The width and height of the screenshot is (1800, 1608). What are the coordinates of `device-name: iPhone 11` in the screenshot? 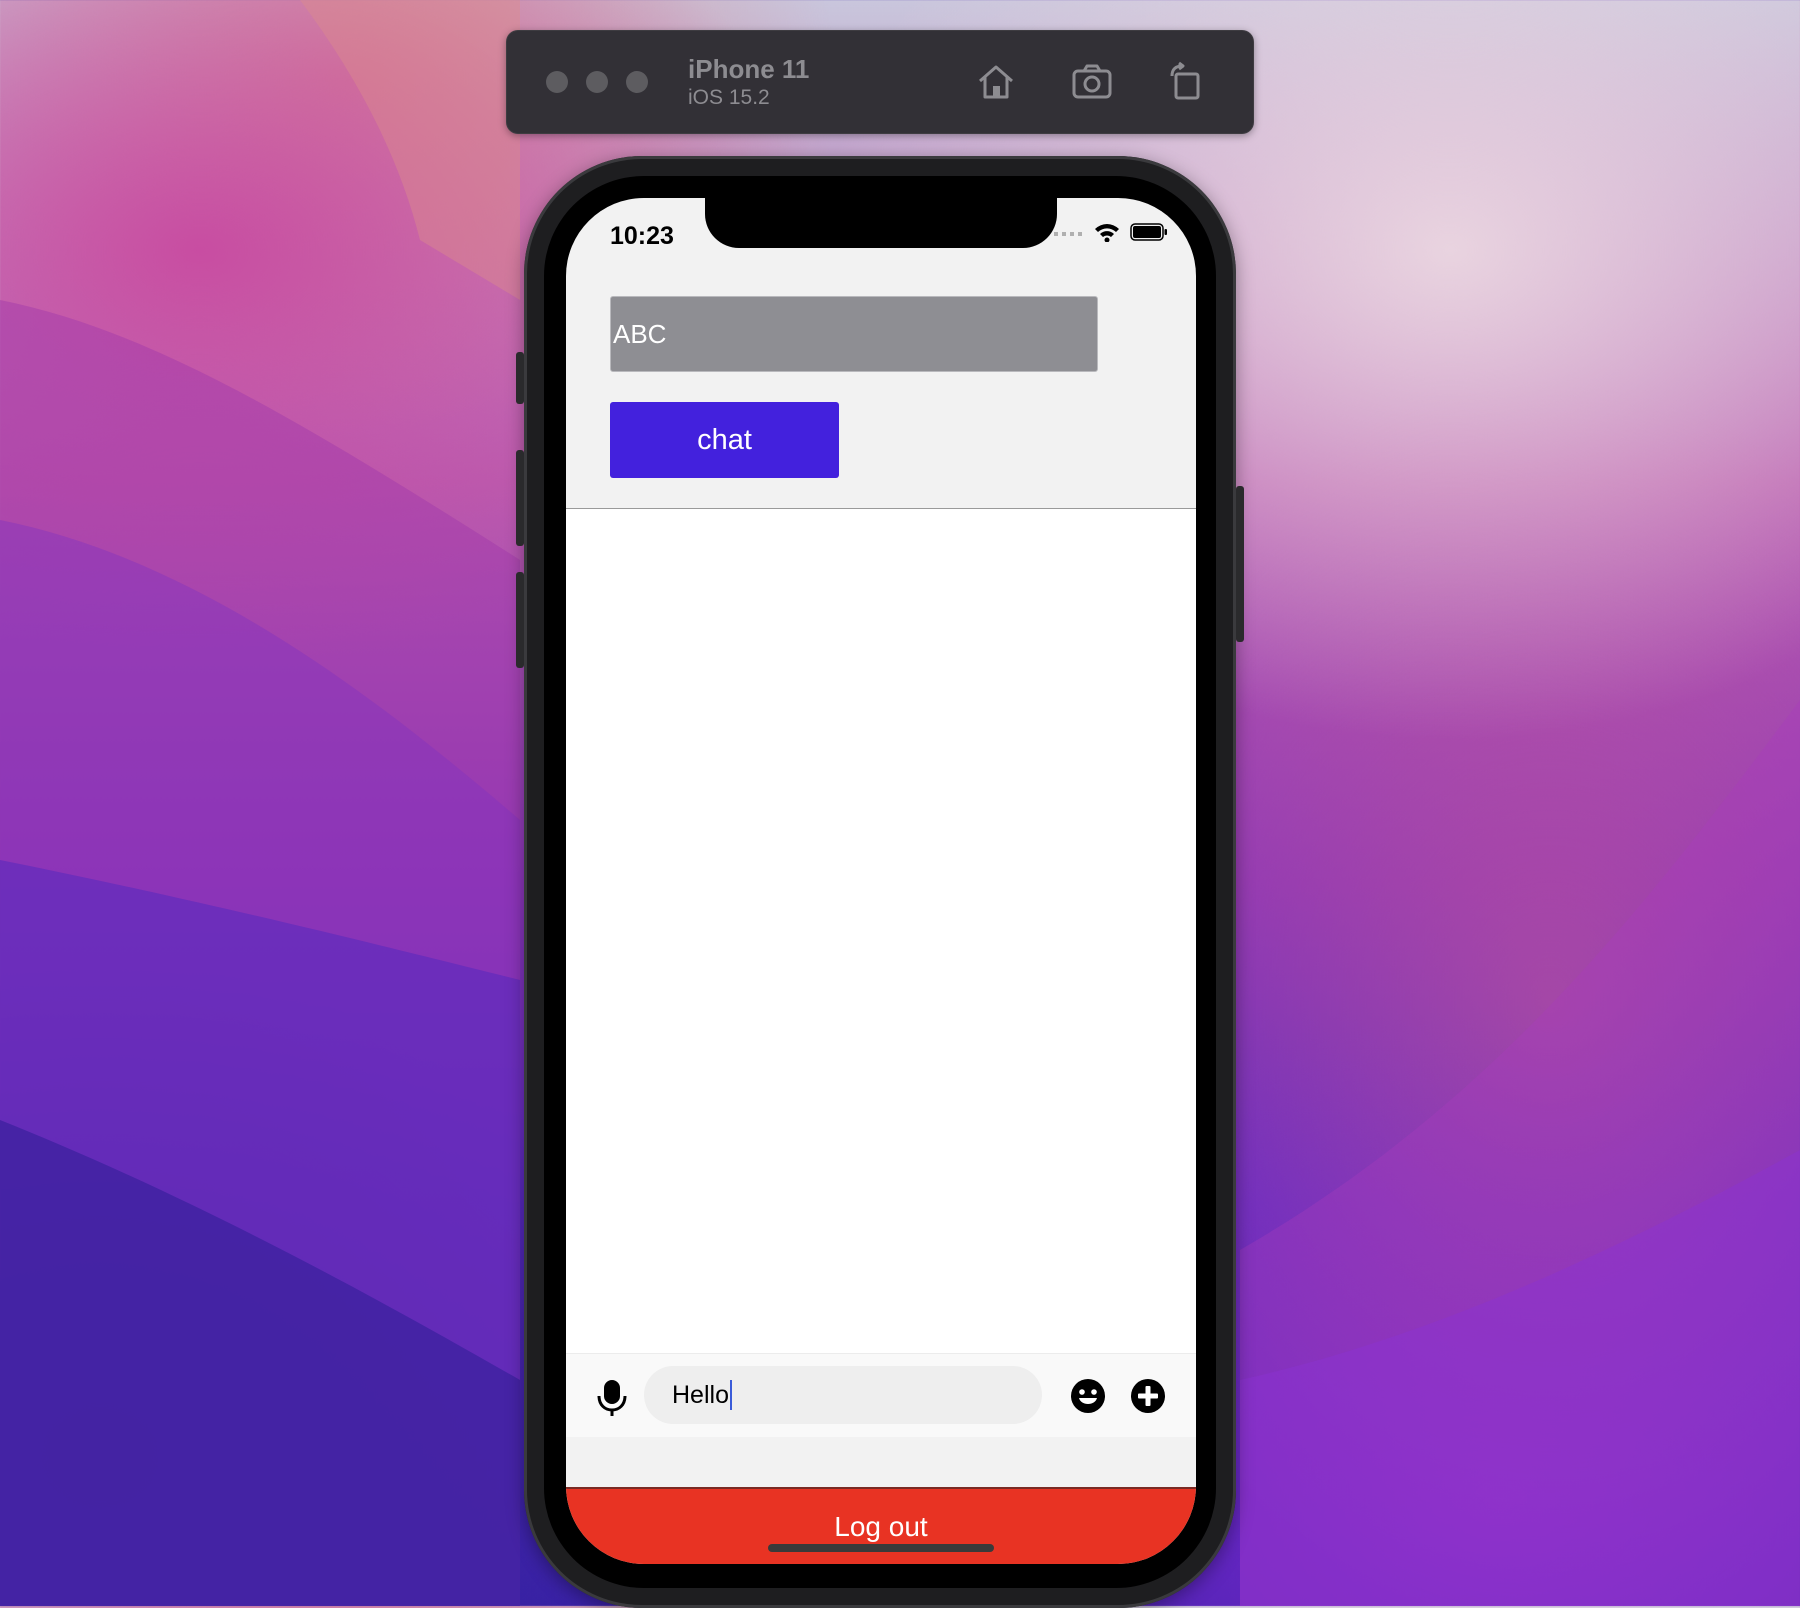 It's located at (749, 69).